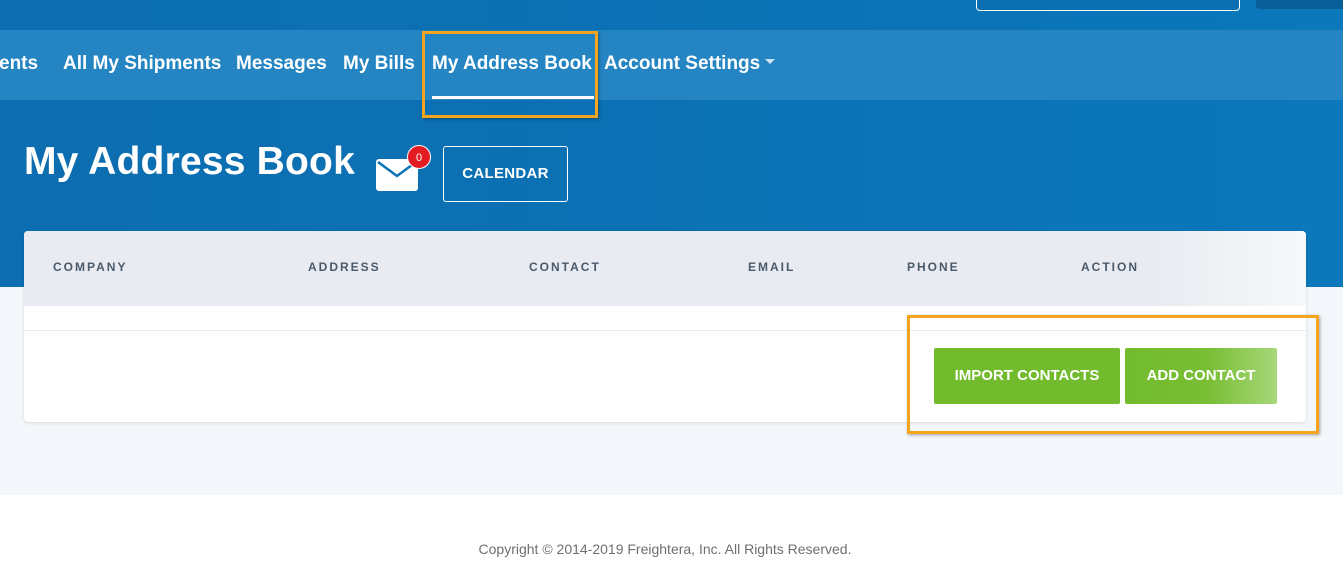 This screenshot has height=577, width=1343. Describe the element at coordinates (505, 174) in the screenshot. I see `calendar-button: CALENDAR` at that location.